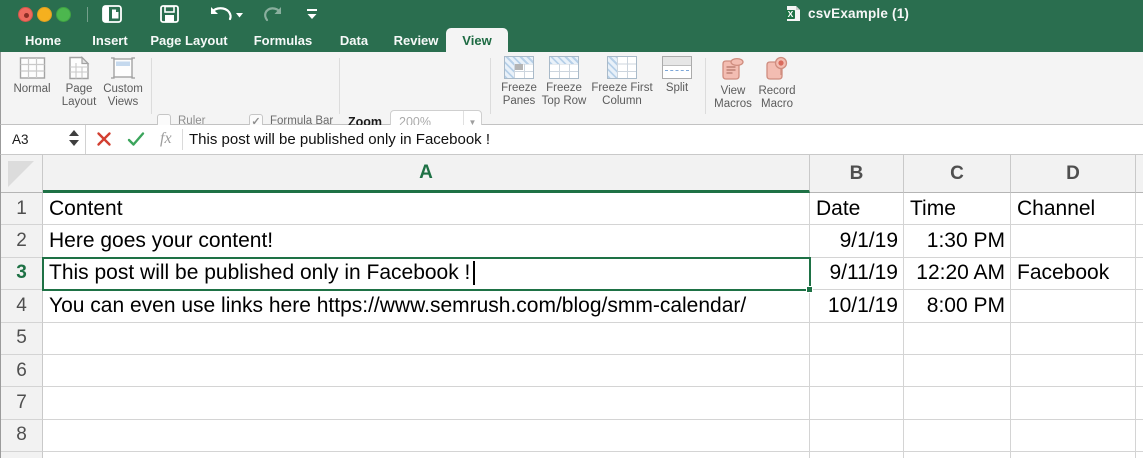 This screenshot has width=1143, height=458. Describe the element at coordinates (857, 174) in the screenshot. I see `column-header-B: B` at that location.